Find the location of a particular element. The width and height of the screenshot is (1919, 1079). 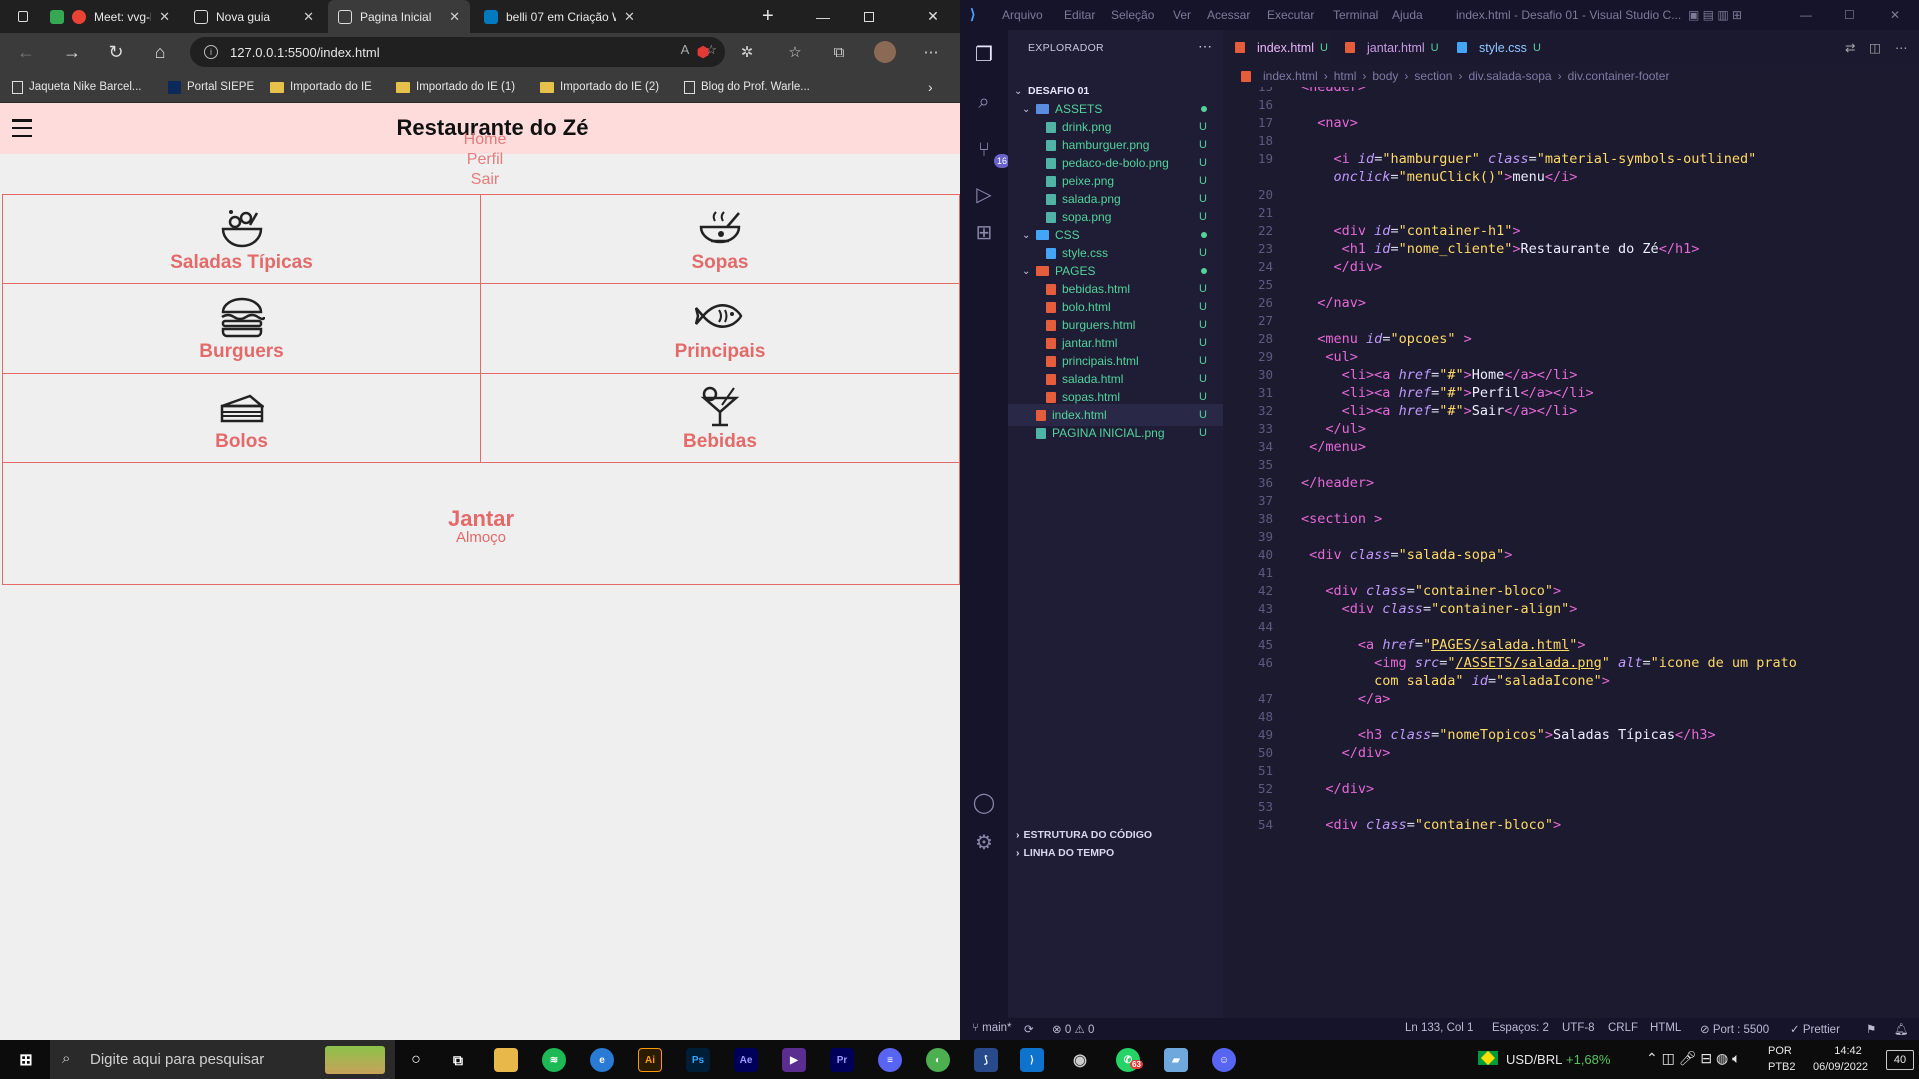

search-icon: ⌕ is located at coordinates (984, 102).